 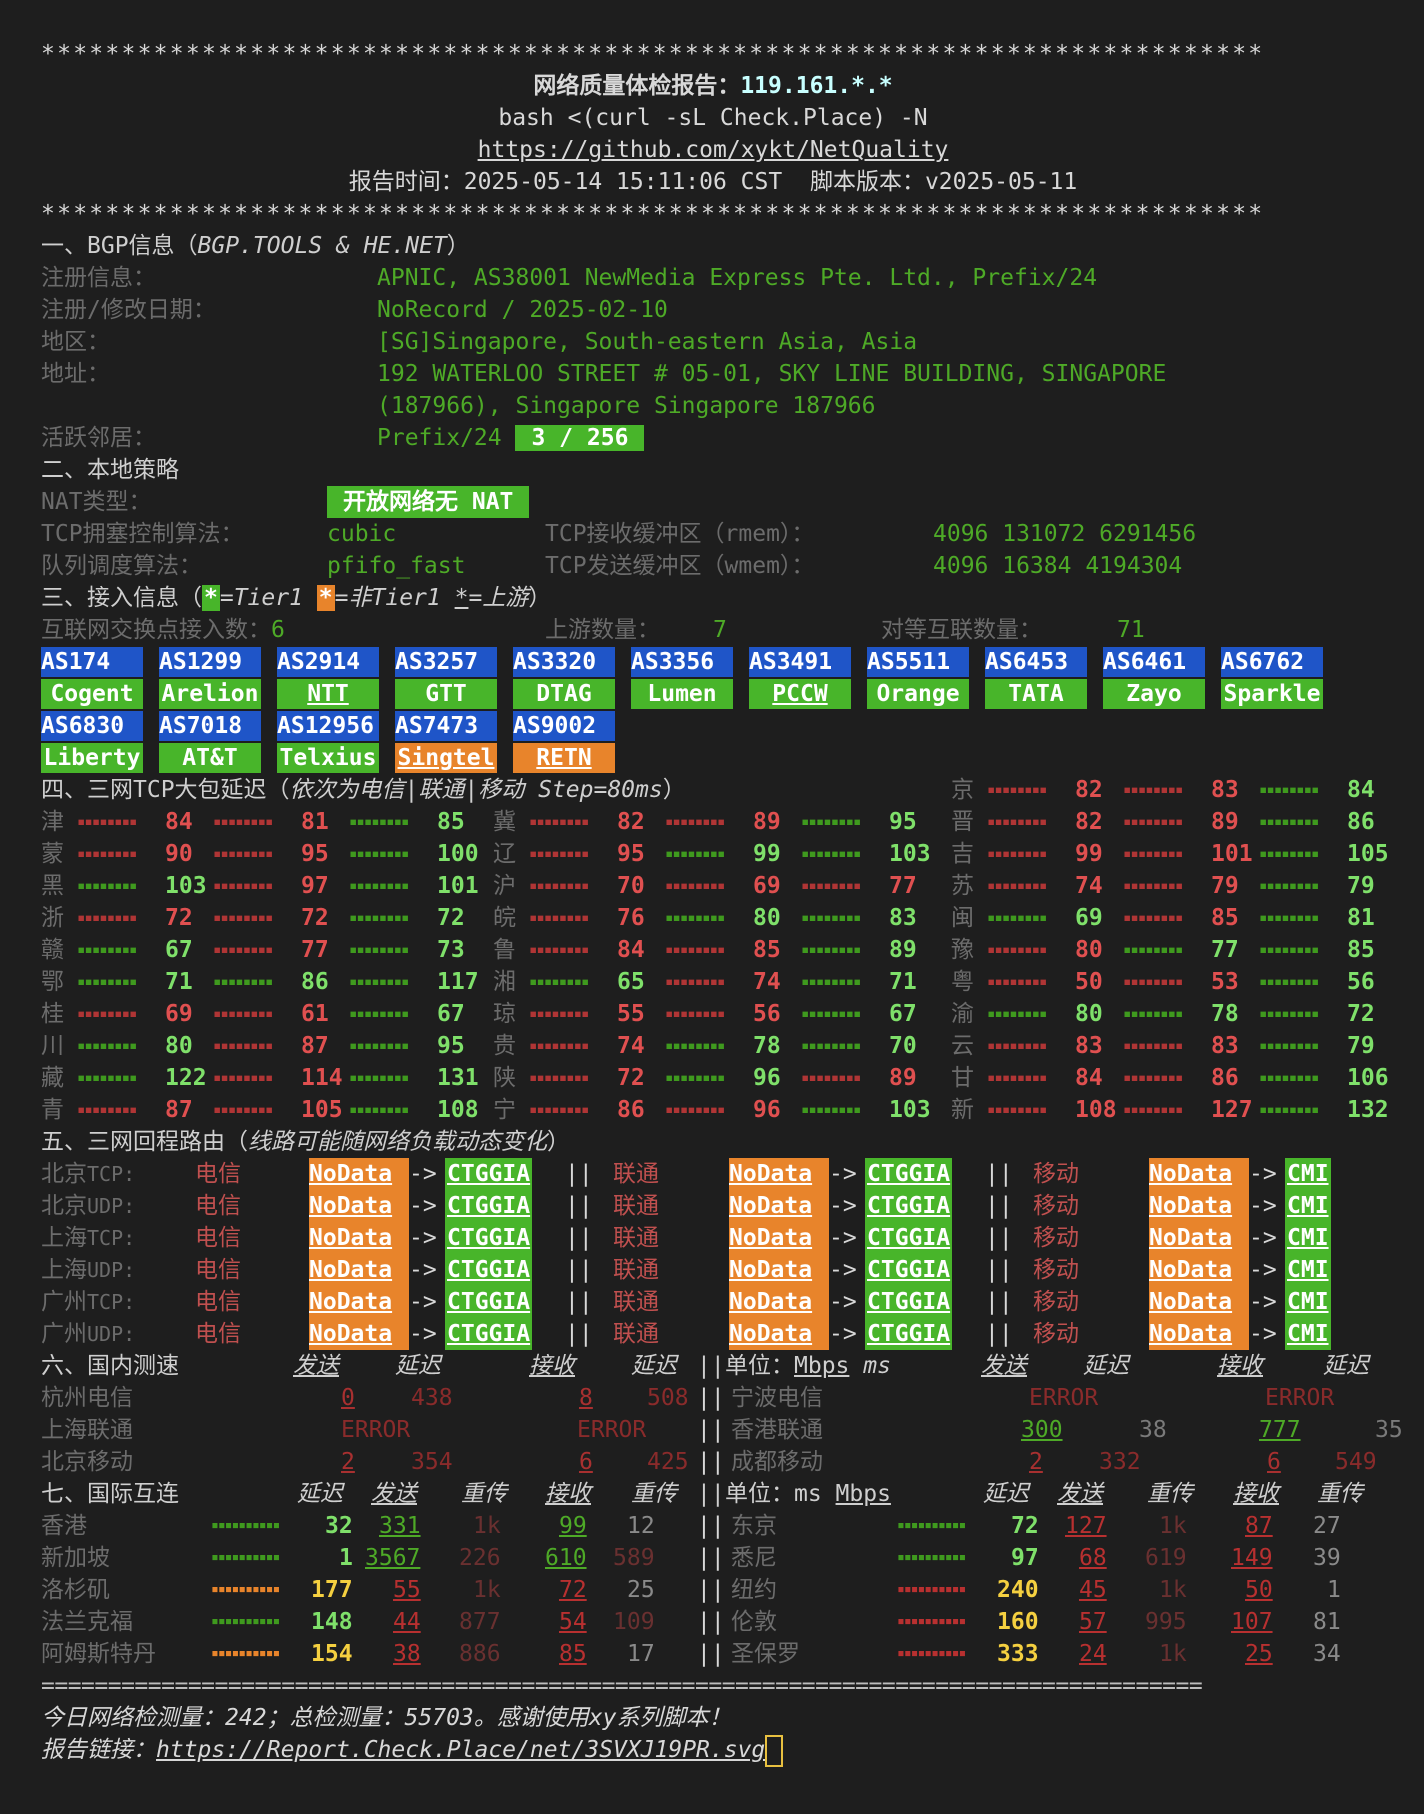 What do you see at coordinates (767, 1110) in the screenshot?
I see `latency-value: 96` at bounding box center [767, 1110].